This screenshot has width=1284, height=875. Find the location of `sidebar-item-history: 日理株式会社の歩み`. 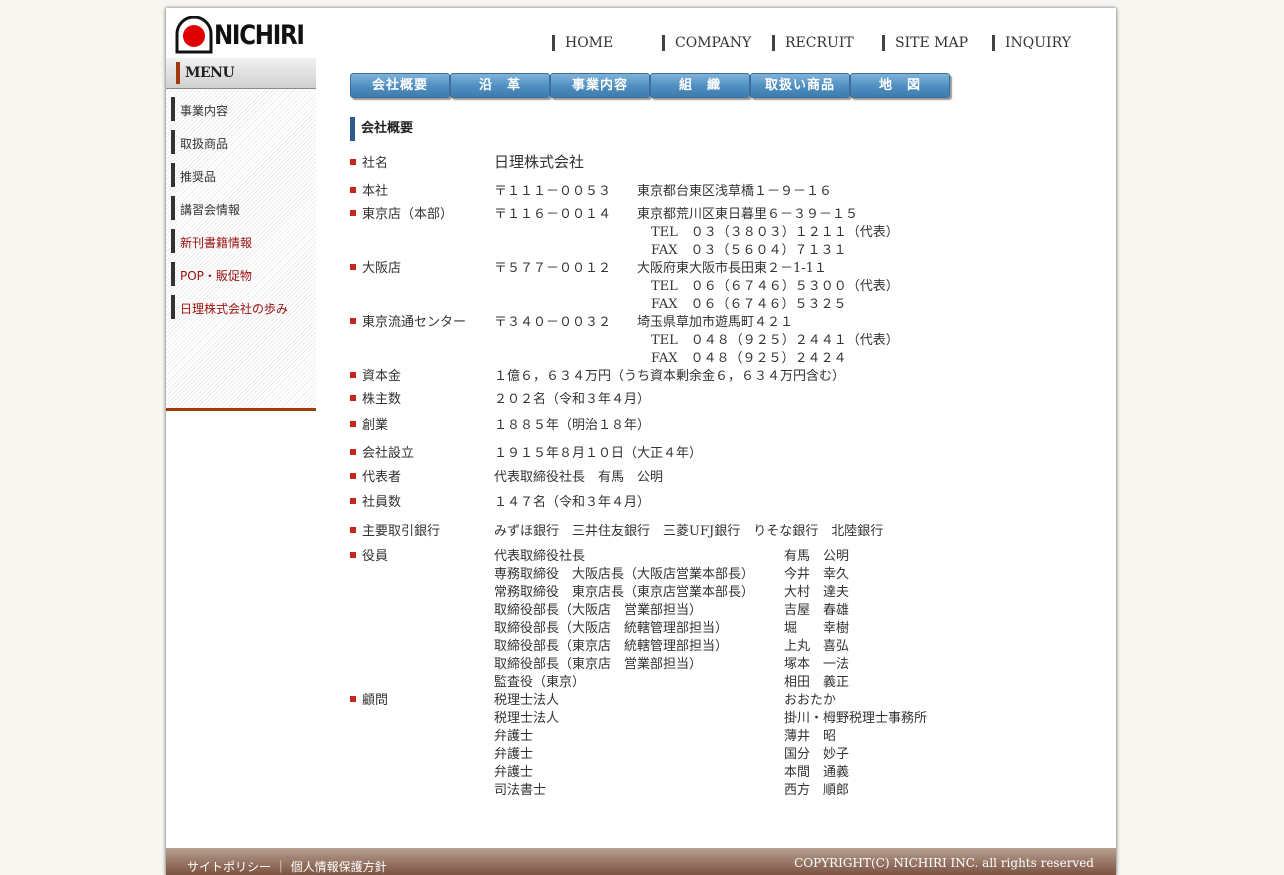

sidebar-item-history: 日理株式会社の歩み is located at coordinates (241, 307).